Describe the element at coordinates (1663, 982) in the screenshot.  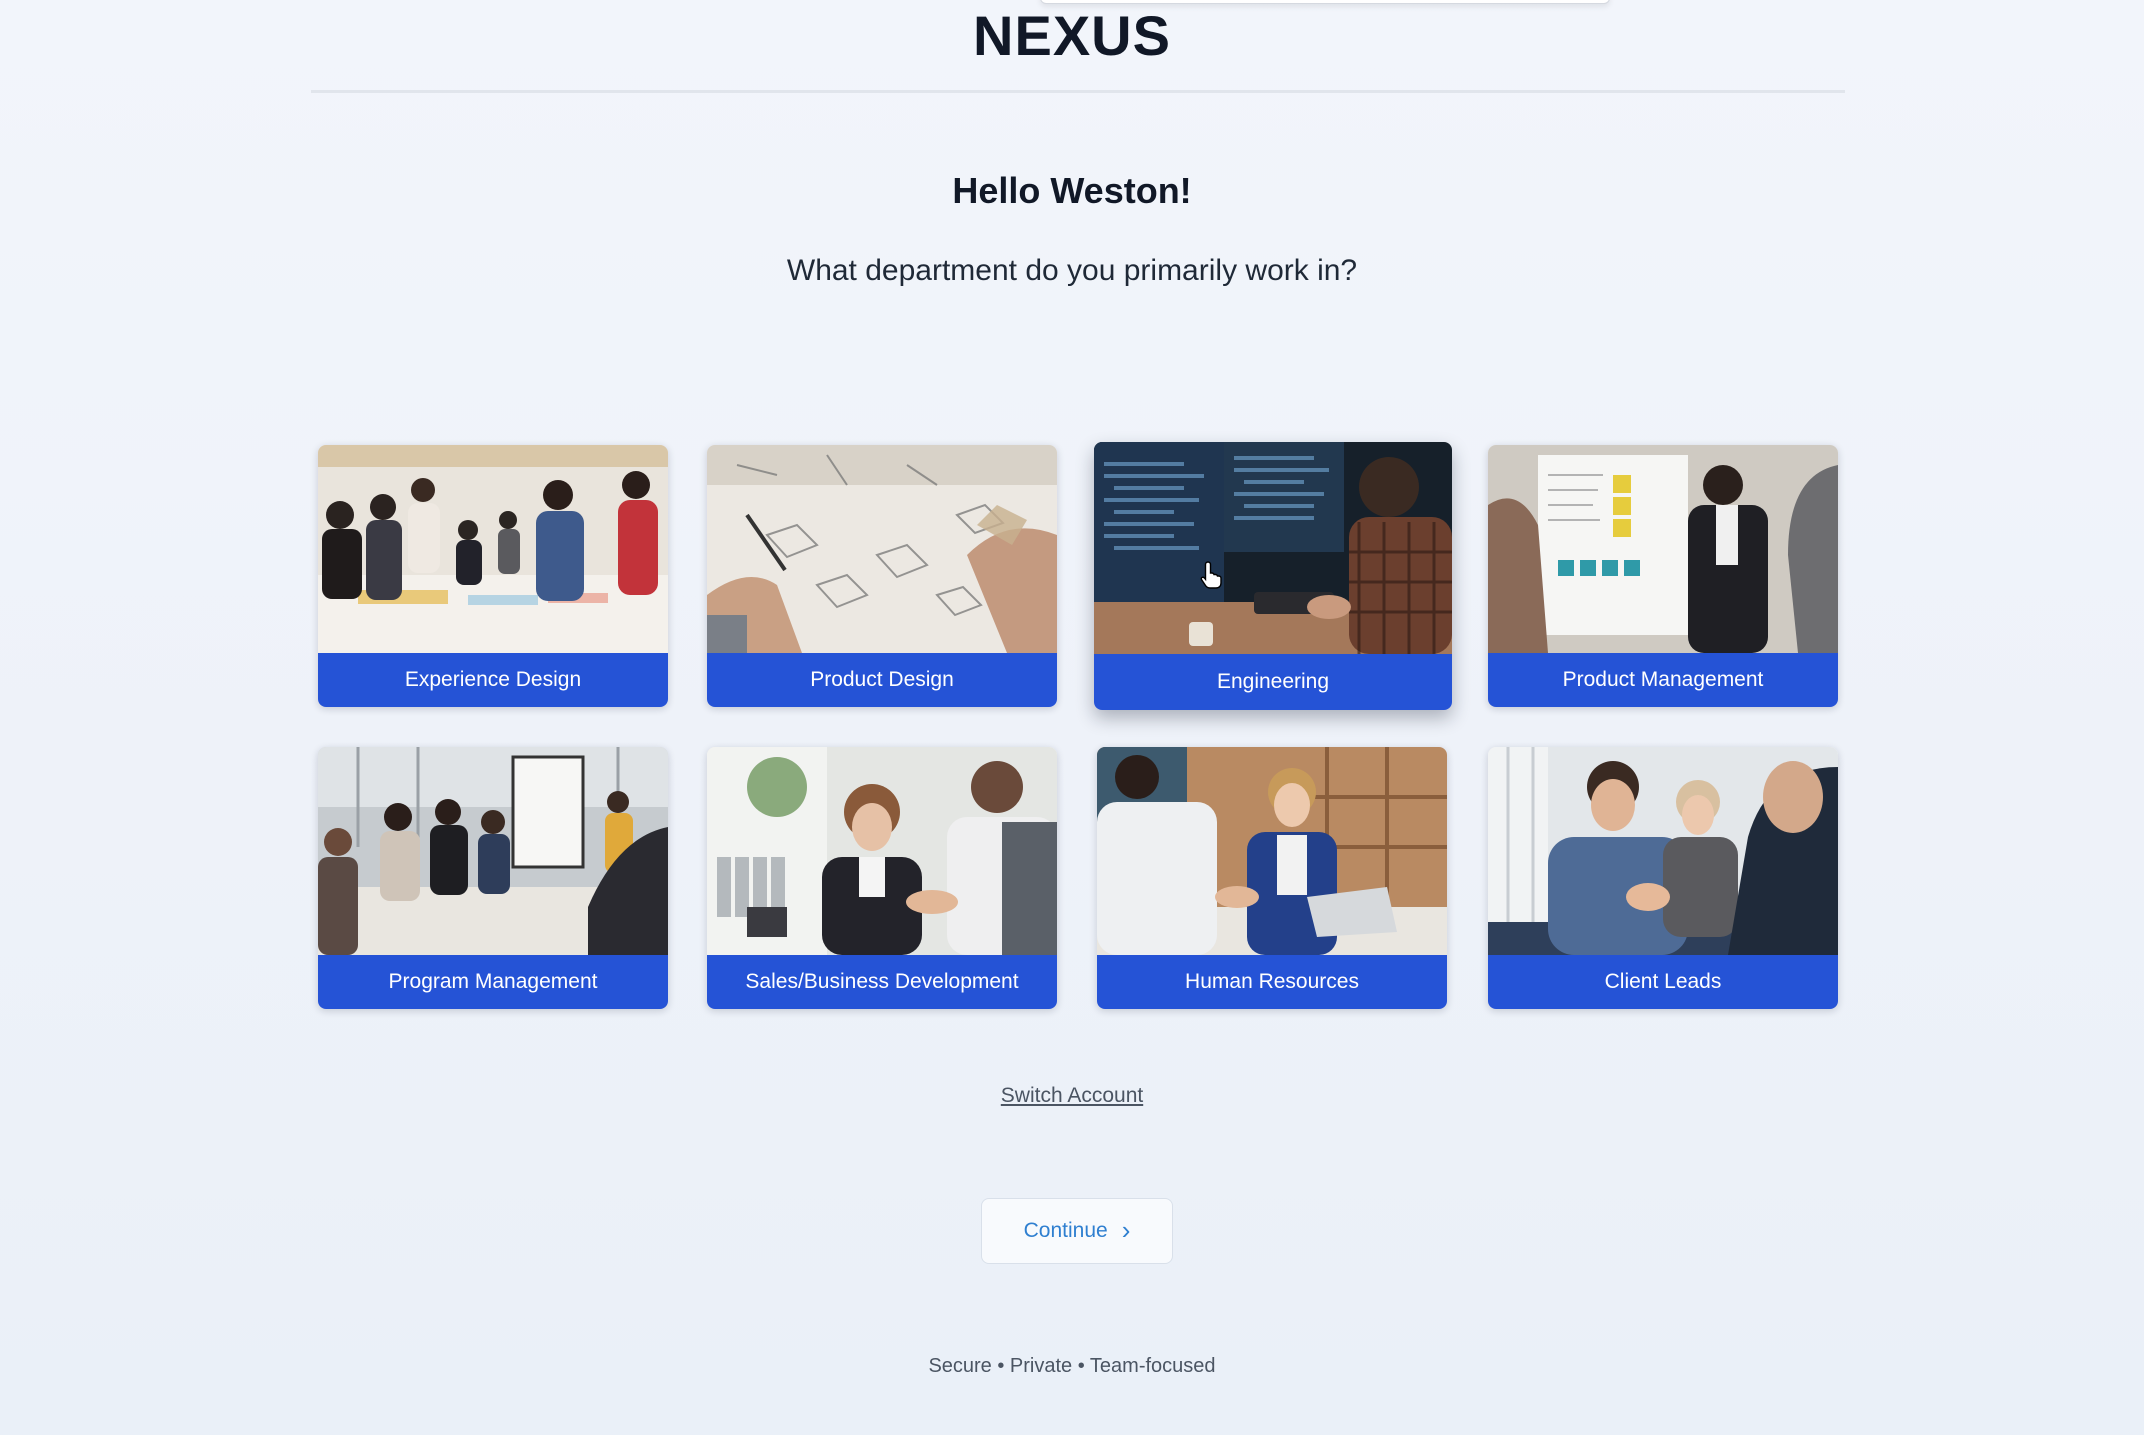
I see `card-label: Client Leads` at that location.